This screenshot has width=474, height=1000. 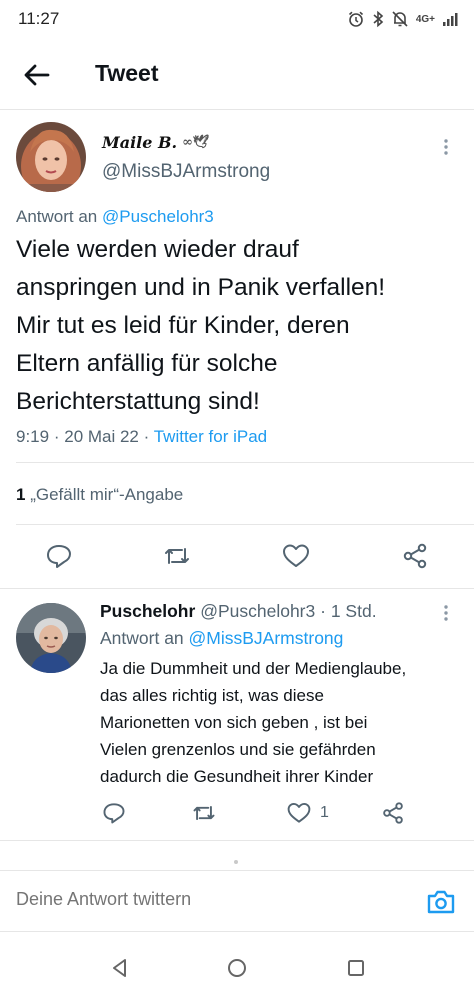 What do you see at coordinates (107, 494) in the screenshot?
I see `likes-label: „Gefällt mir“-Angabe` at bounding box center [107, 494].